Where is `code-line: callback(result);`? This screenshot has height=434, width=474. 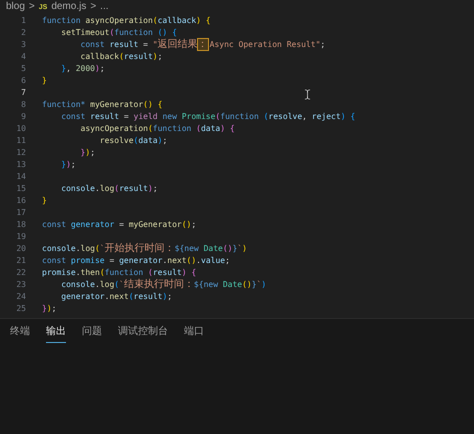 code-line: callback(result); is located at coordinates (121, 57).